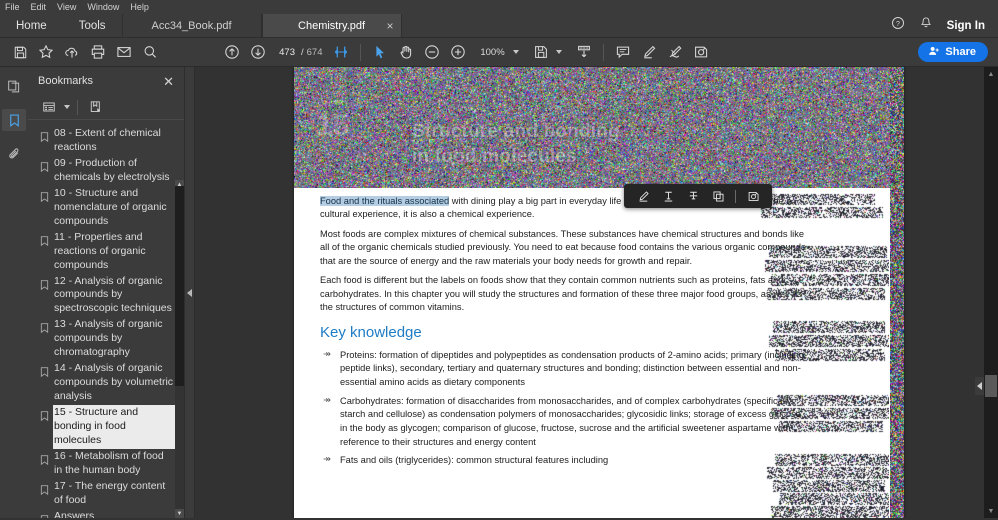  I want to click on page-fit-icon, so click(541, 52).